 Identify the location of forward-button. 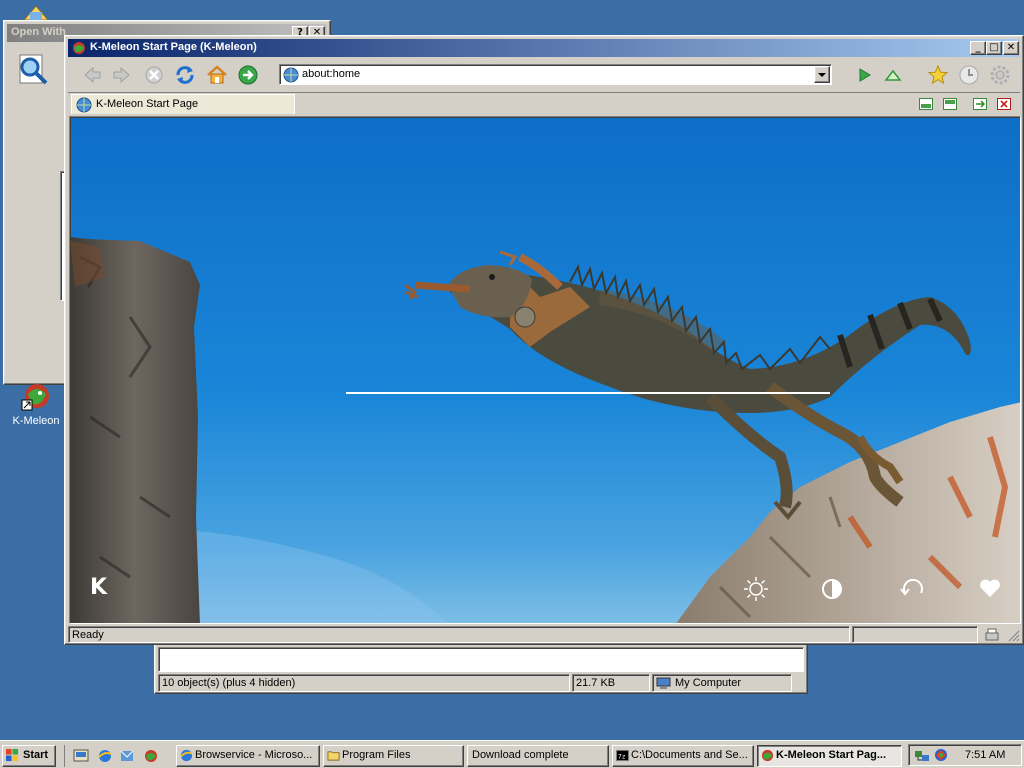
(122, 75).